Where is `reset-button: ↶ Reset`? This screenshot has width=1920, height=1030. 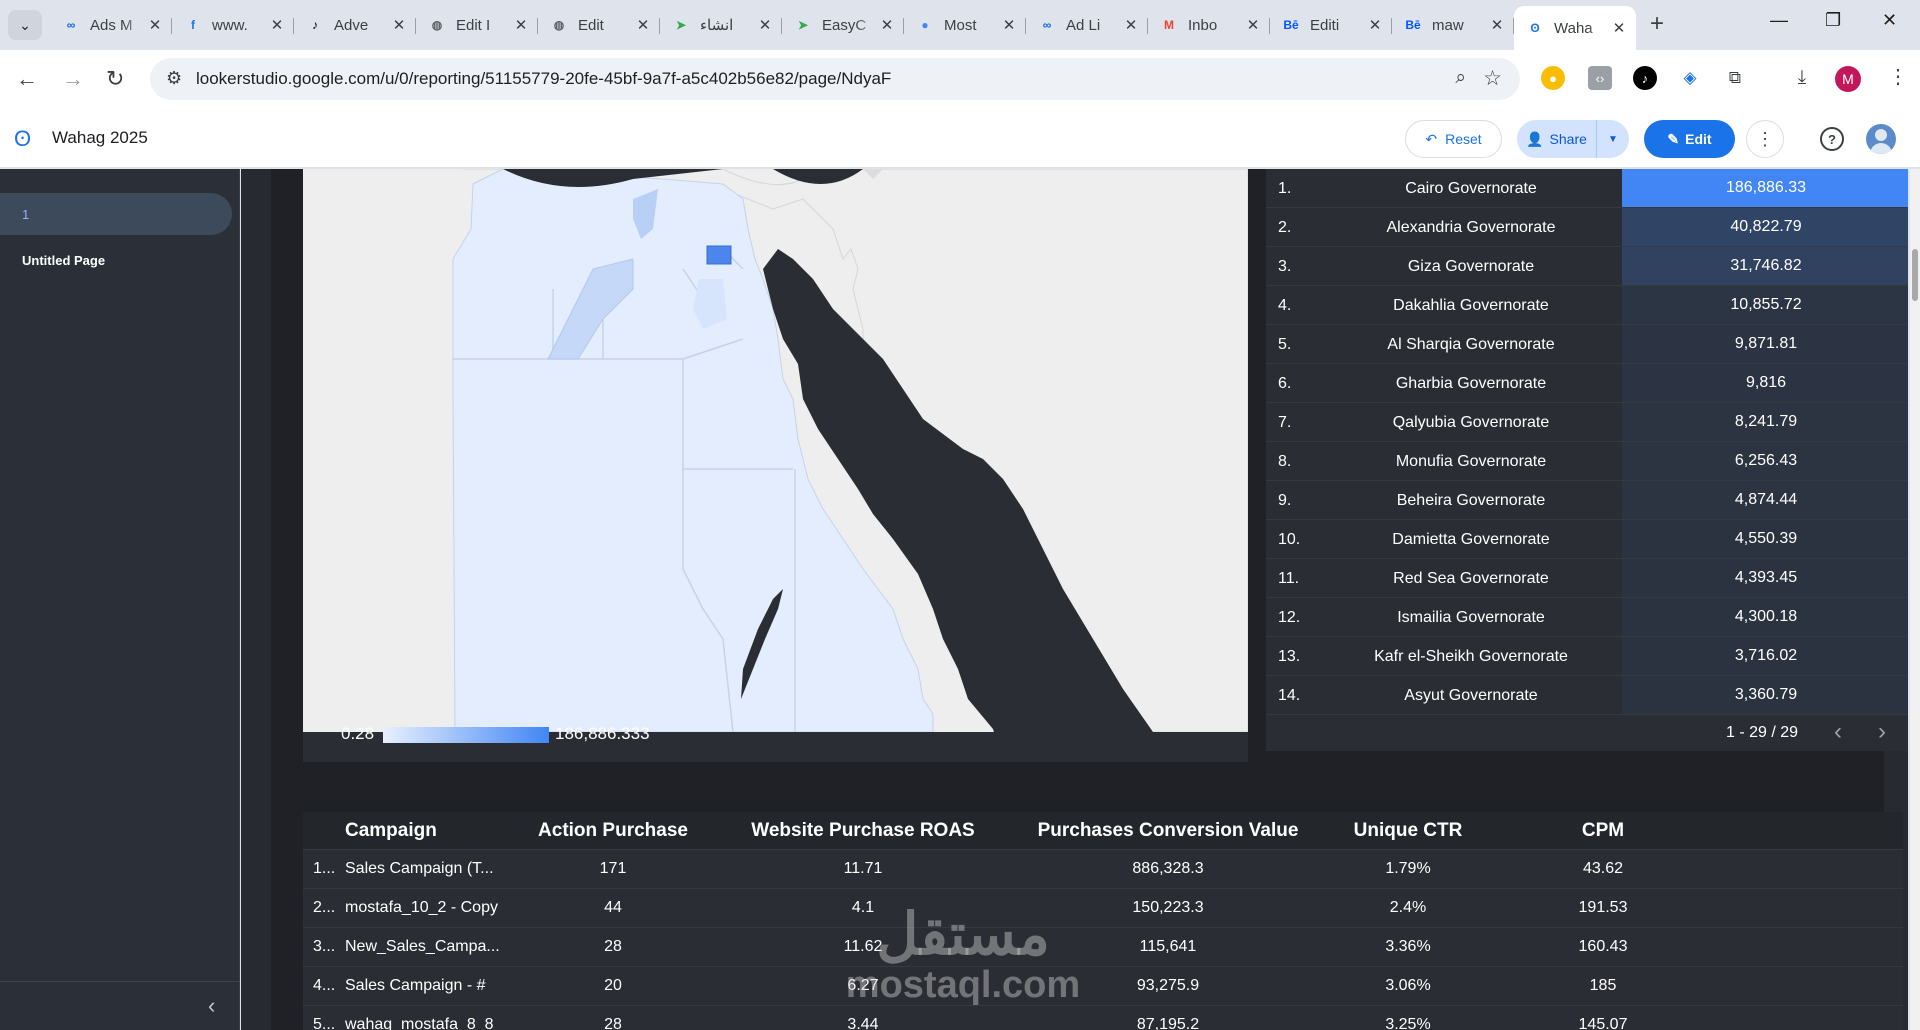
reset-button: ↶ Reset is located at coordinates (1453, 139).